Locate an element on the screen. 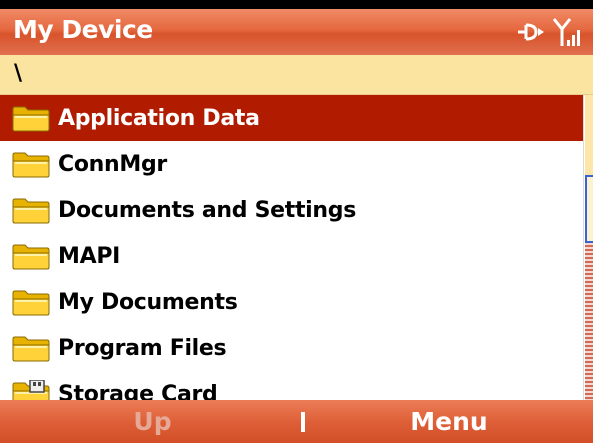 Image resolution: width=593 pixels, height=443 pixels. file-list-item-label: My Documents is located at coordinates (148, 302).